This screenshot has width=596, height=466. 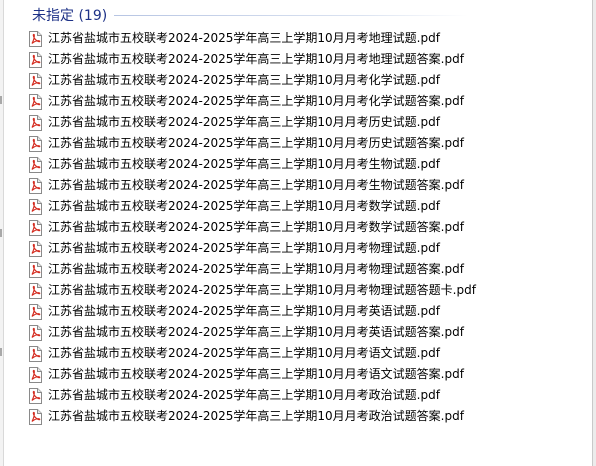 What do you see at coordinates (244, 122) in the screenshot?
I see `file-name: 江苏省盐城市五校联考2024-2025学年高三上学期10月月考历史试题.pdf` at bounding box center [244, 122].